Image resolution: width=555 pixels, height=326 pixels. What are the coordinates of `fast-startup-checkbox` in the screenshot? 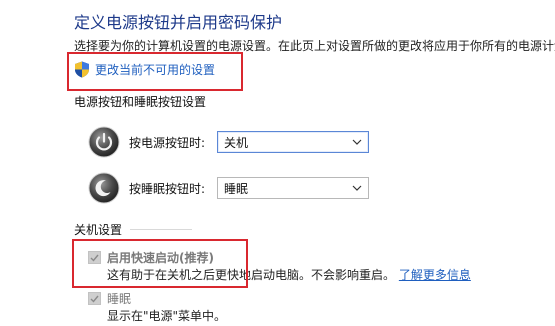 It's located at (94, 257).